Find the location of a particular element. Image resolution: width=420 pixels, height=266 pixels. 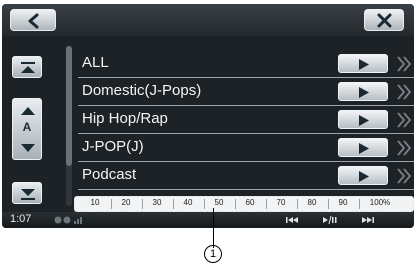

list-item: Podcast is located at coordinates (246, 177).